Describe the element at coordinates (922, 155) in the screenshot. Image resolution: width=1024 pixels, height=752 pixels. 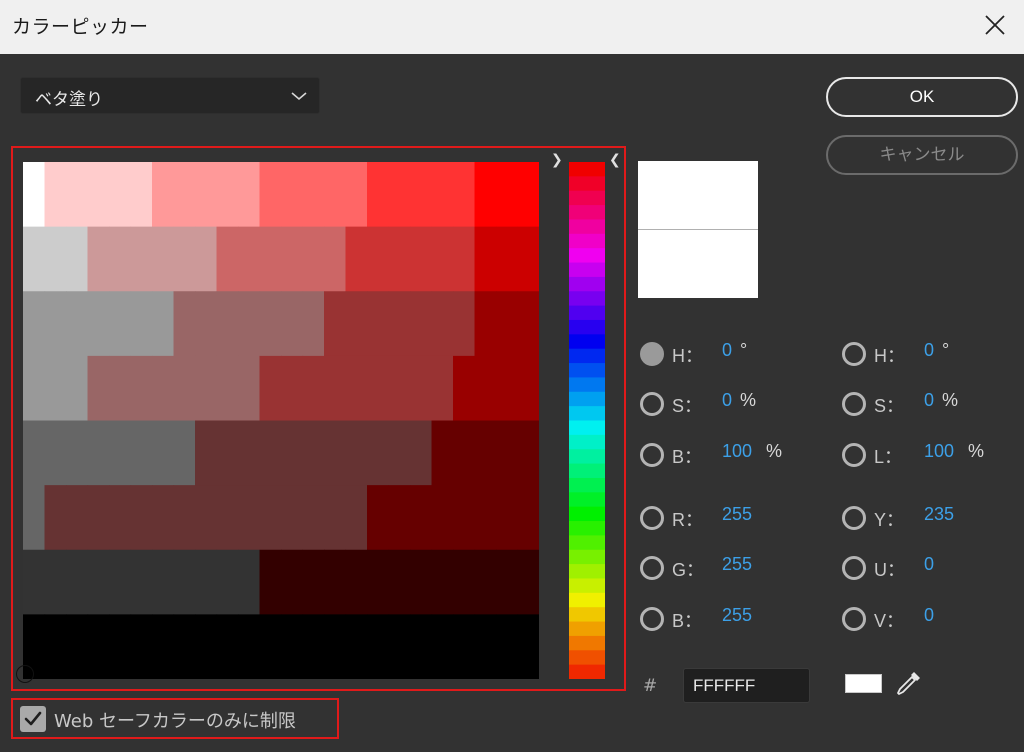
I see `cancel-button: キャンセル` at that location.